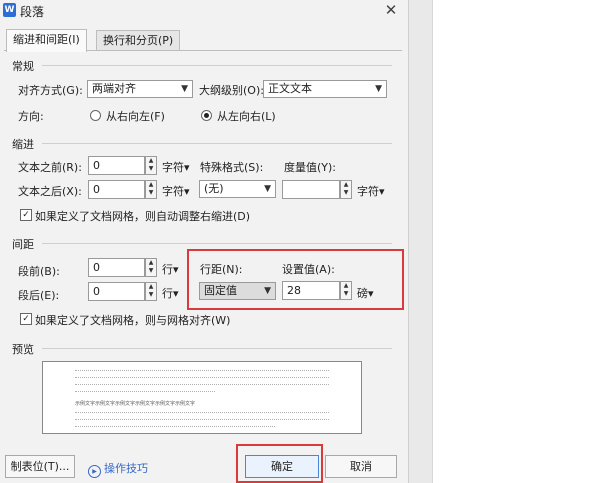 The width and height of the screenshot is (600, 483). I want to click on measure-input, so click(311, 189).